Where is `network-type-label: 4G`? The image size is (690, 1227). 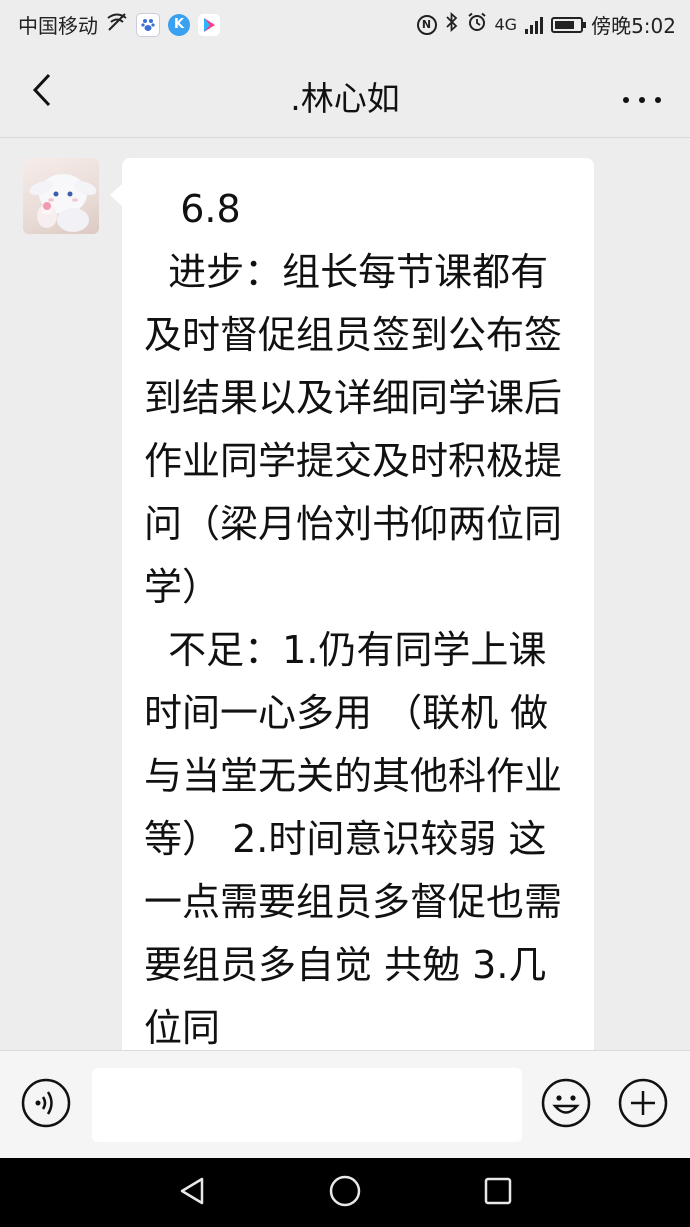 network-type-label: 4G is located at coordinates (506, 24).